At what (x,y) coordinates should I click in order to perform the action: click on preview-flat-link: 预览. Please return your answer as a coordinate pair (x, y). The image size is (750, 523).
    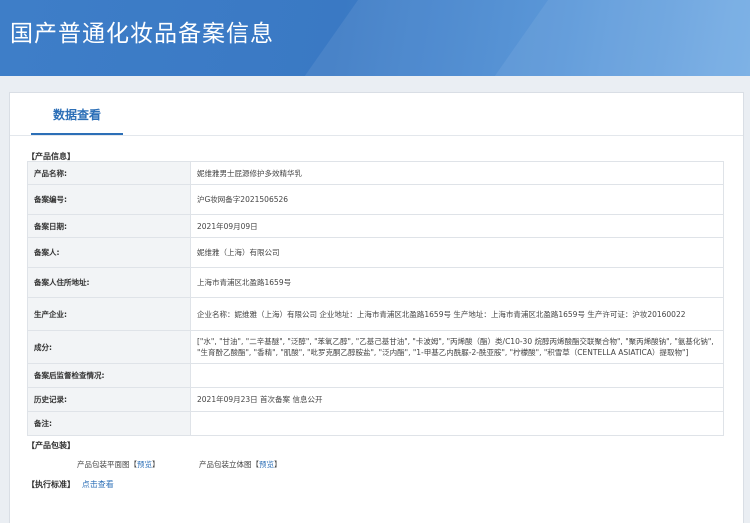
    Looking at the image, I should click on (144, 464).